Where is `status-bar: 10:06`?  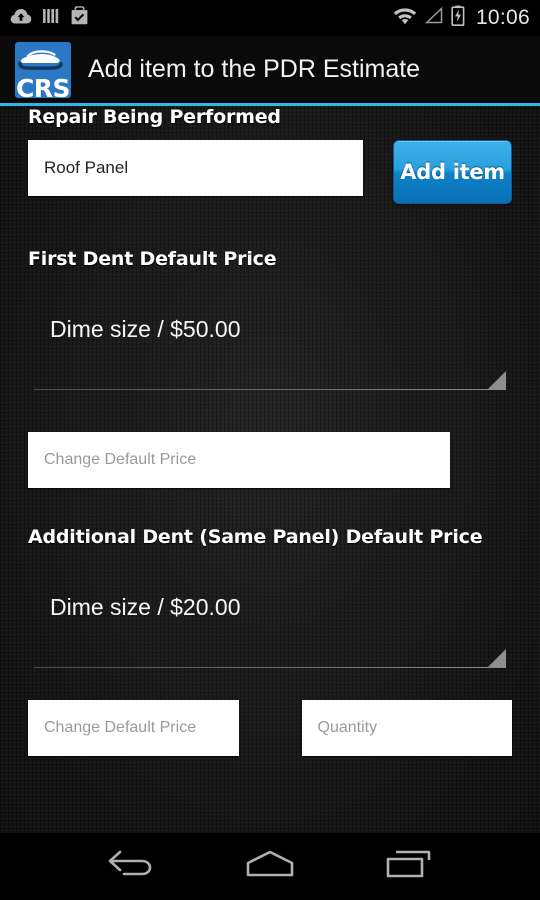 status-bar: 10:06 is located at coordinates (270, 18).